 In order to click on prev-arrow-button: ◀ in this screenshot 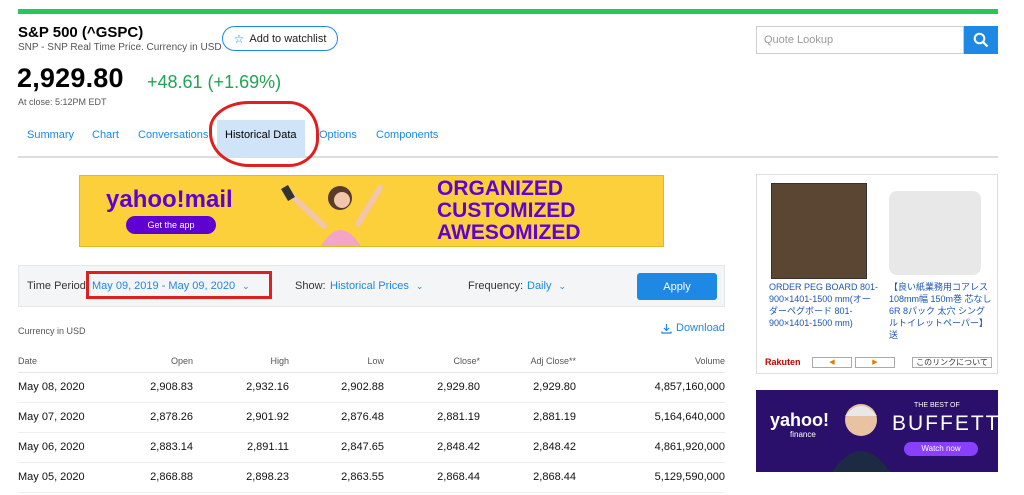, I will do `click(832, 362)`.